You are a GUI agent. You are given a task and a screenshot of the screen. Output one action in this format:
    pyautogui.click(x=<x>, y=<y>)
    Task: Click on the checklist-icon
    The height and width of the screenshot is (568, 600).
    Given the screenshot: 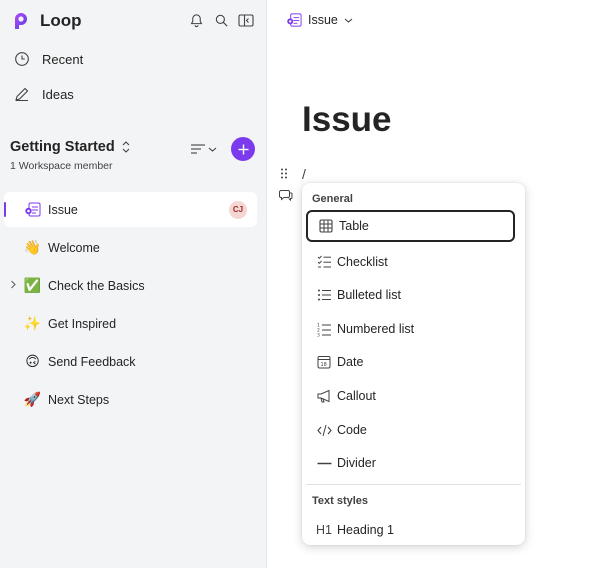 What is the action you would take?
    pyautogui.click(x=324, y=262)
    